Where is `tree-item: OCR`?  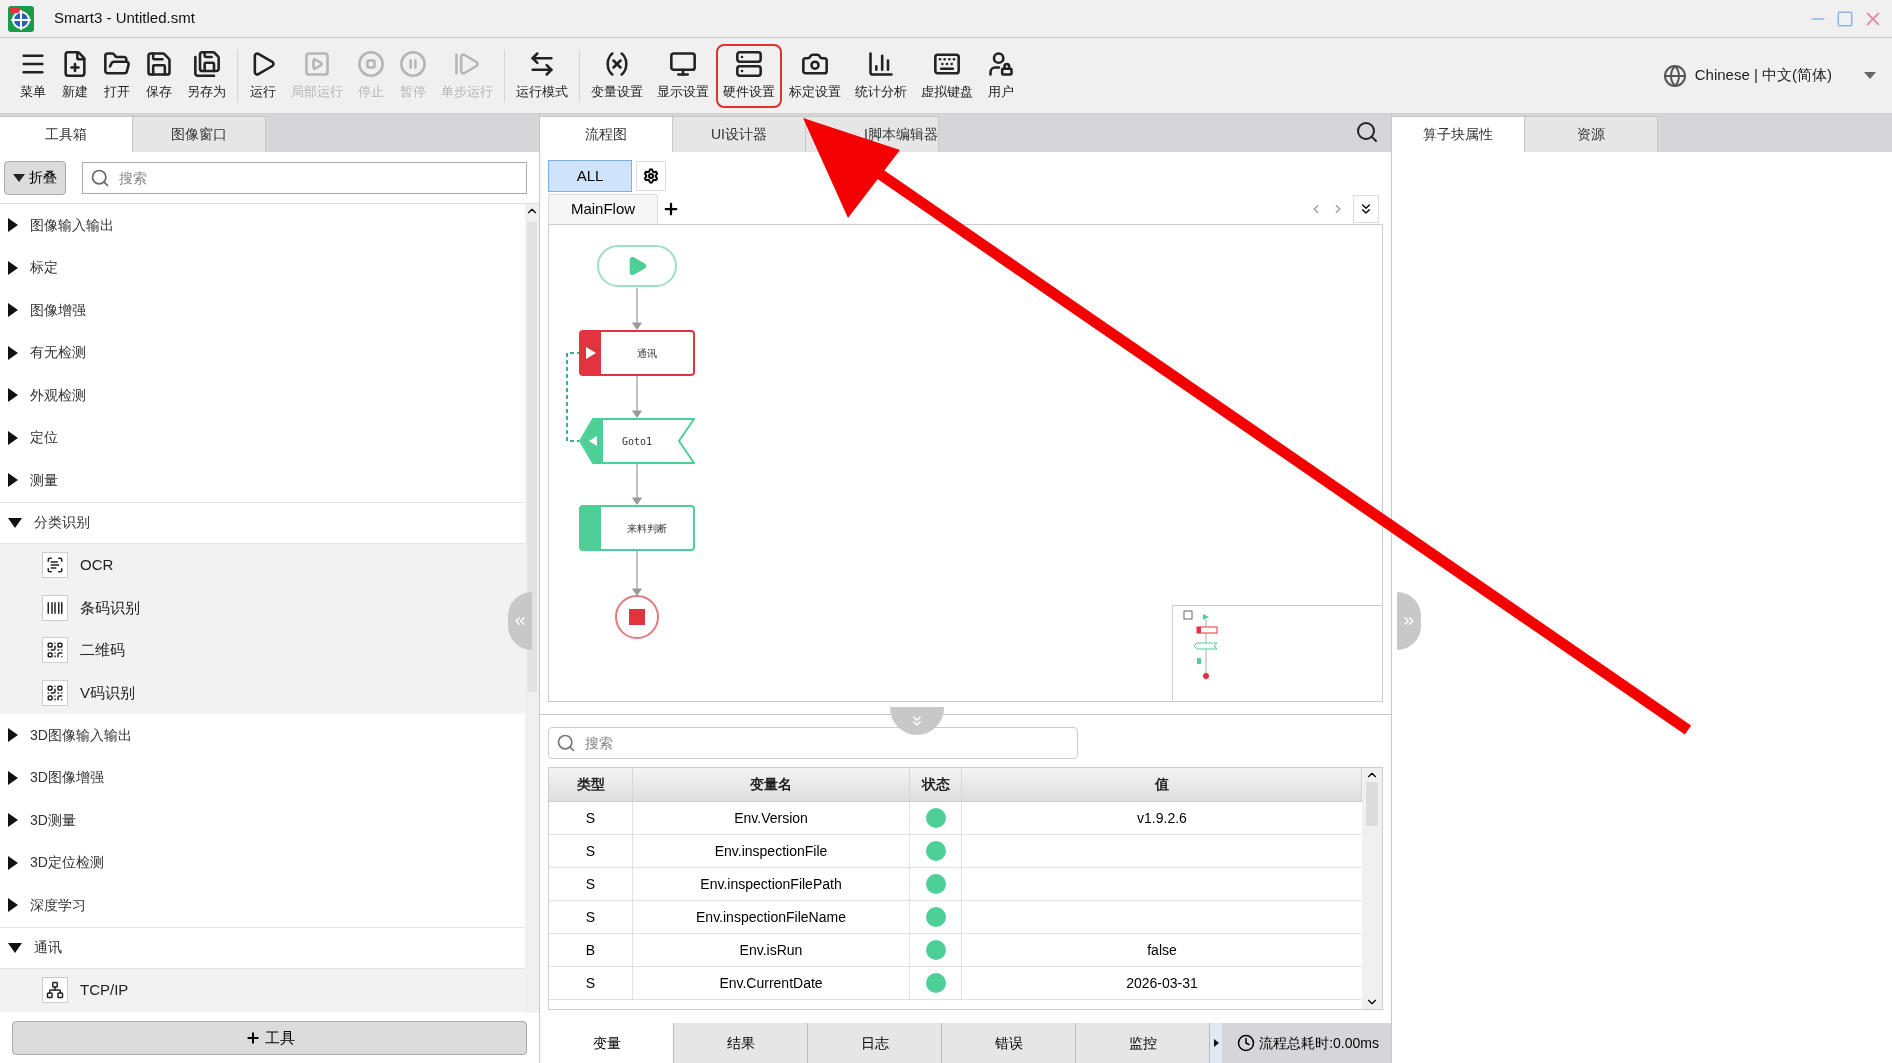
tree-item: OCR is located at coordinates (262, 565).